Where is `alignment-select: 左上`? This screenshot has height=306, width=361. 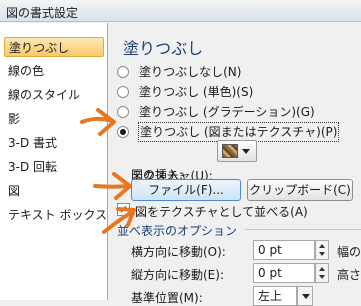 alignment-select: 左上 is located at coordinates (275, 296).